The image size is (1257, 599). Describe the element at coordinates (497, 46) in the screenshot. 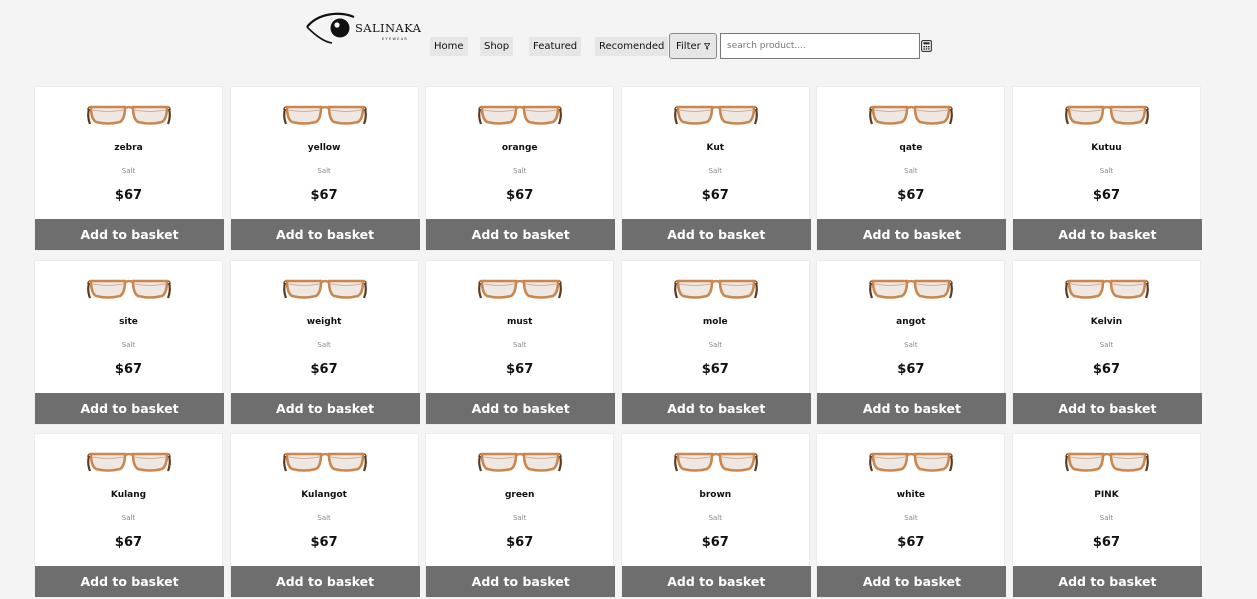

I see `nav-shop: Shop` at that location.